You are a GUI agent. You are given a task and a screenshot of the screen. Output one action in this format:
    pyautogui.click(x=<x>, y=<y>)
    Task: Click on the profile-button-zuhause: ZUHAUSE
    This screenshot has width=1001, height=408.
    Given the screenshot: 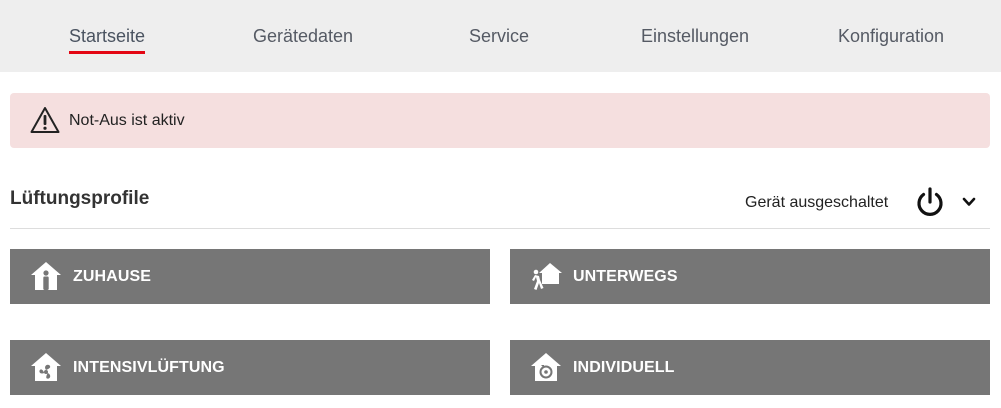 What is the action you would take?
    pyautogui.click(x=250, y=276)
    